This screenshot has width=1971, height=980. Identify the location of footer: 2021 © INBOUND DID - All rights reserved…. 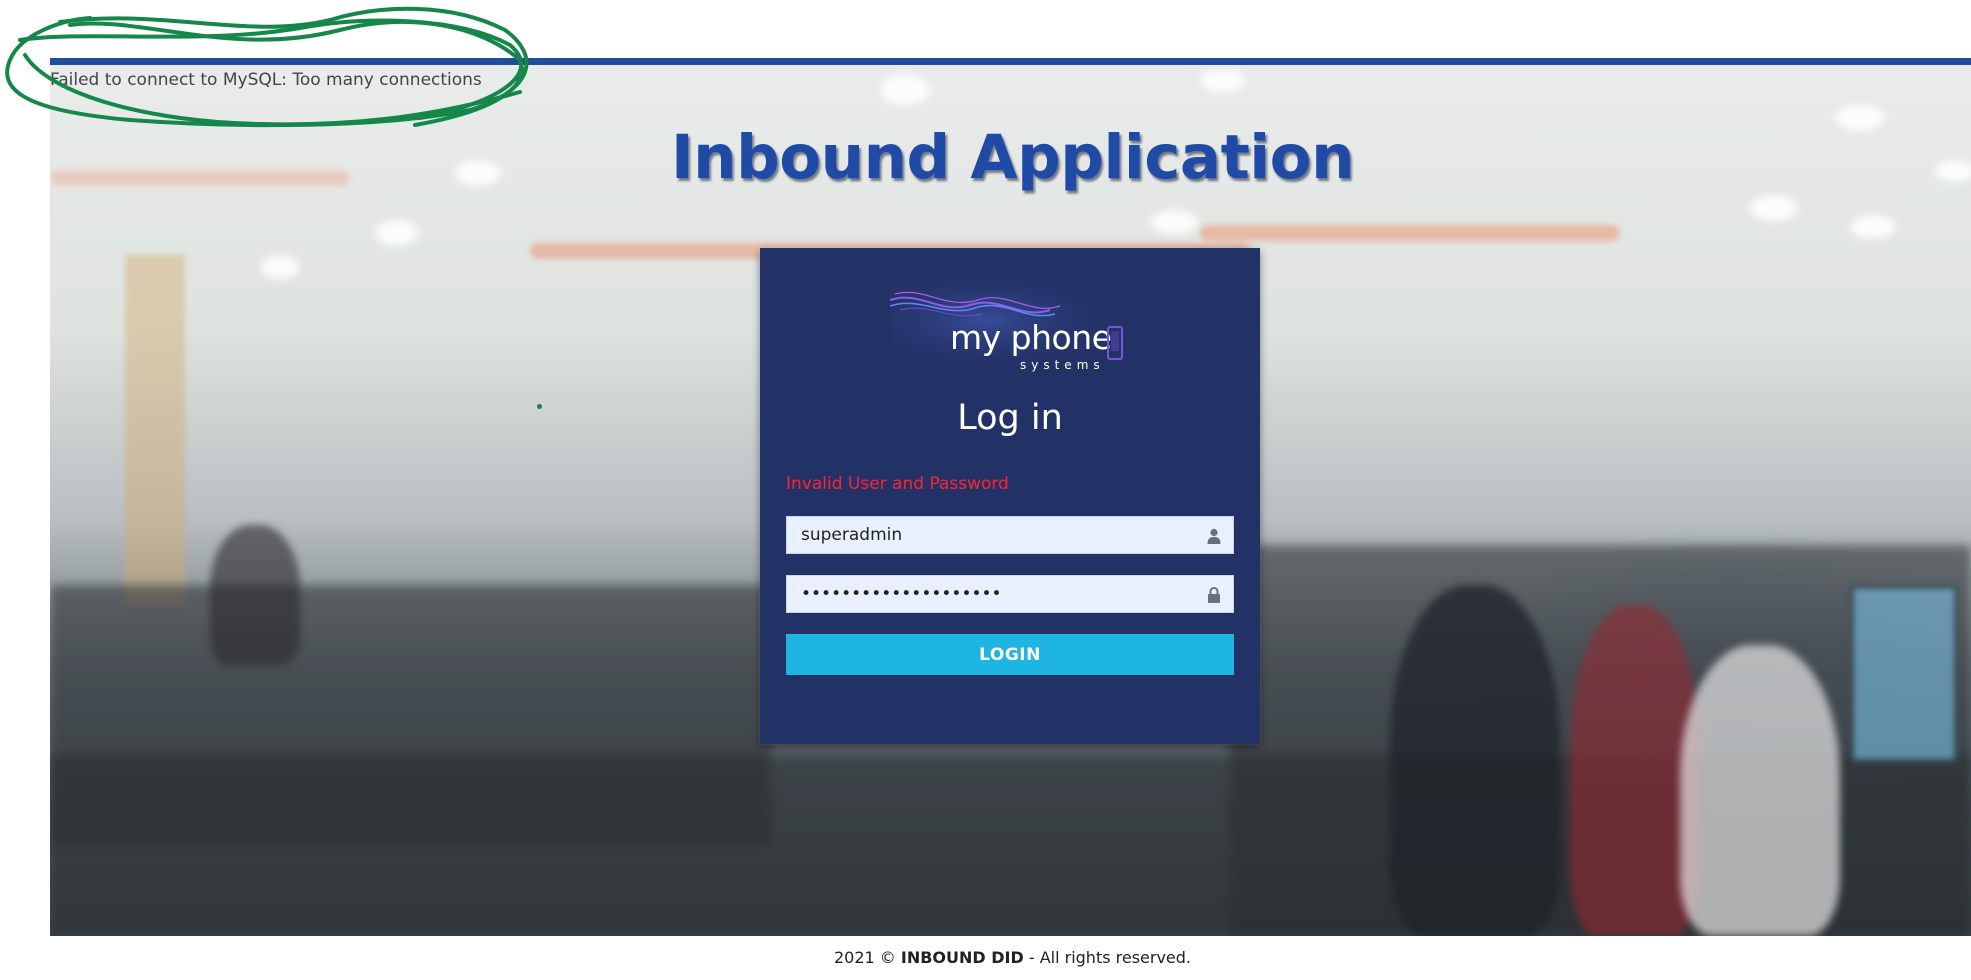
(985, 957).